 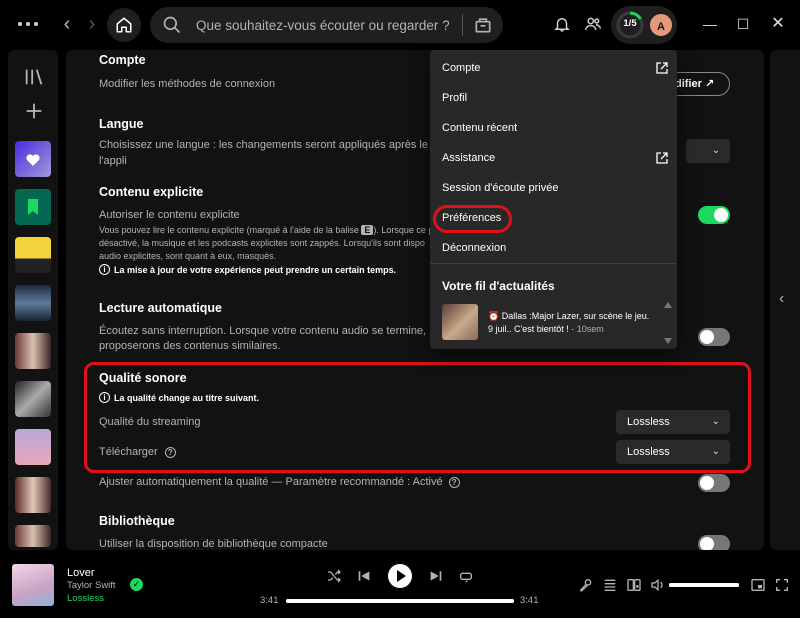 I want to click on scroll-up-icon, so click(x=668, y=305).